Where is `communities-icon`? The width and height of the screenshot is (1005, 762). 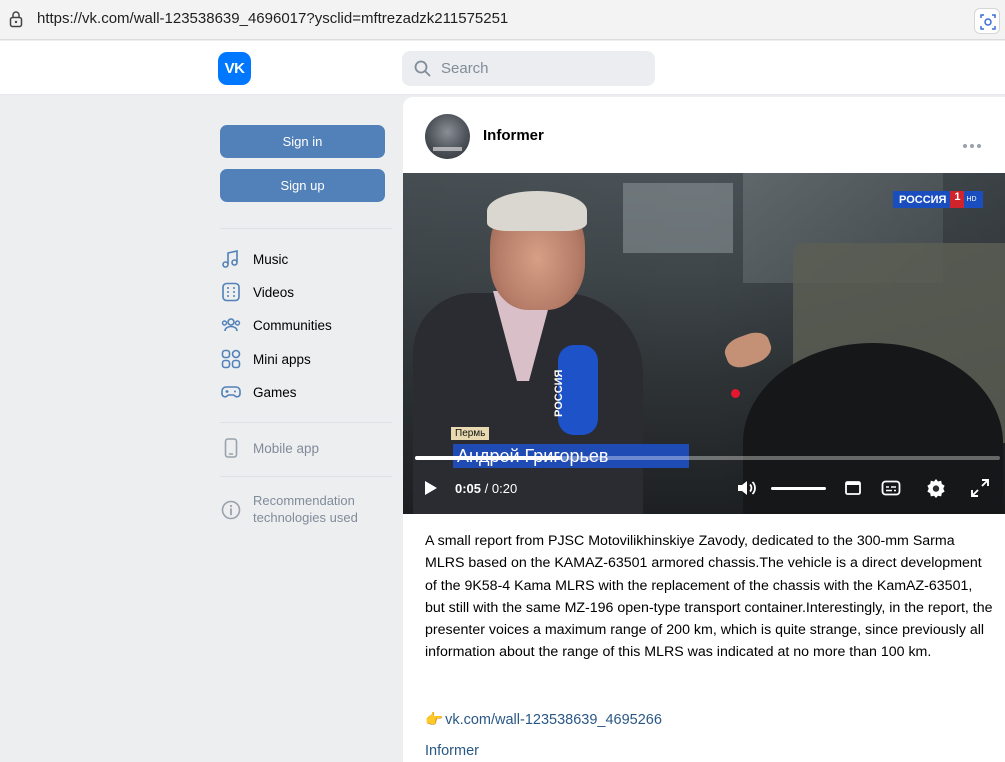 communities-icon is located at coordinates (231, 325).